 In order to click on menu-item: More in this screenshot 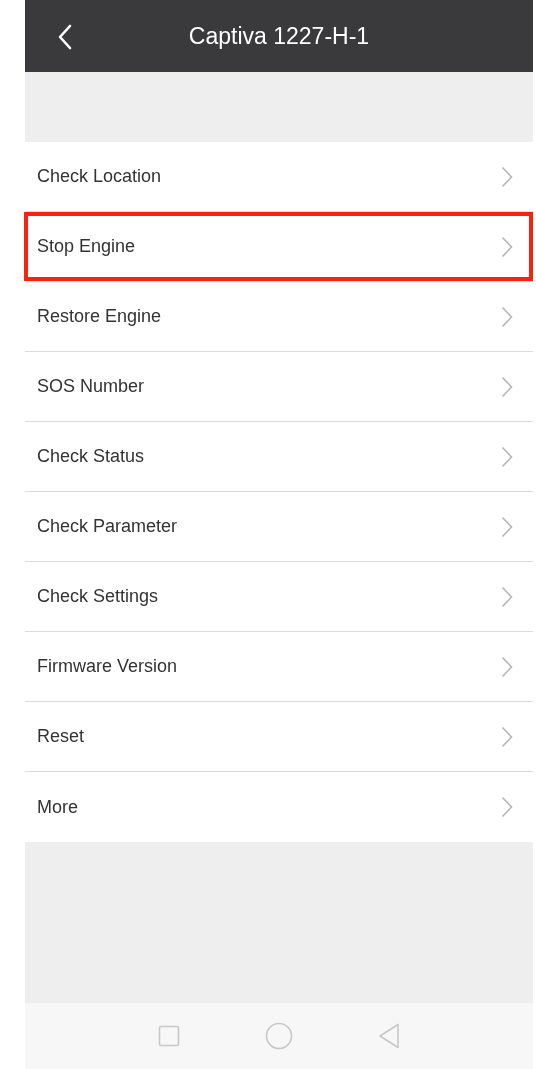, I will do `click(279, 807)`.